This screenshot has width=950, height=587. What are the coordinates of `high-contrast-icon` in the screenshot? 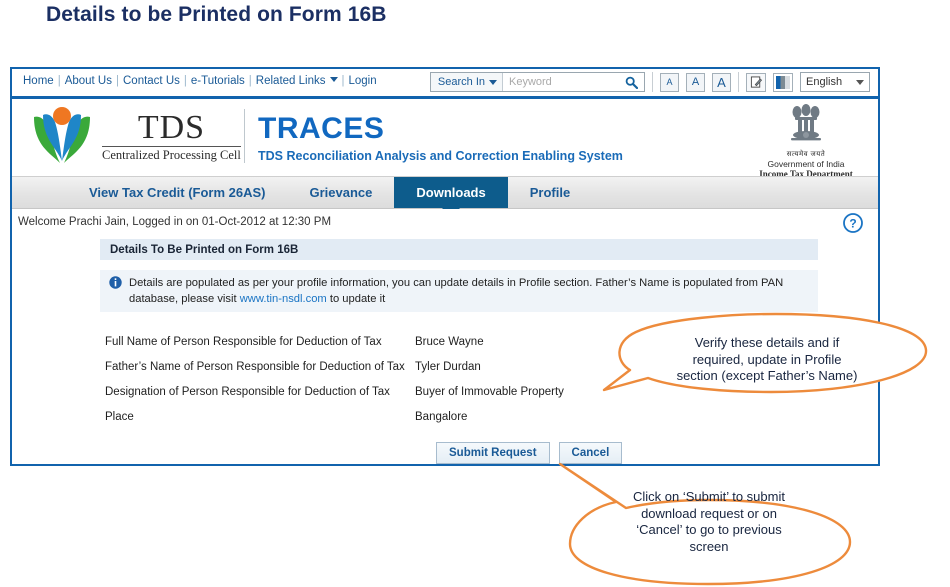 It's located at (783, 82).